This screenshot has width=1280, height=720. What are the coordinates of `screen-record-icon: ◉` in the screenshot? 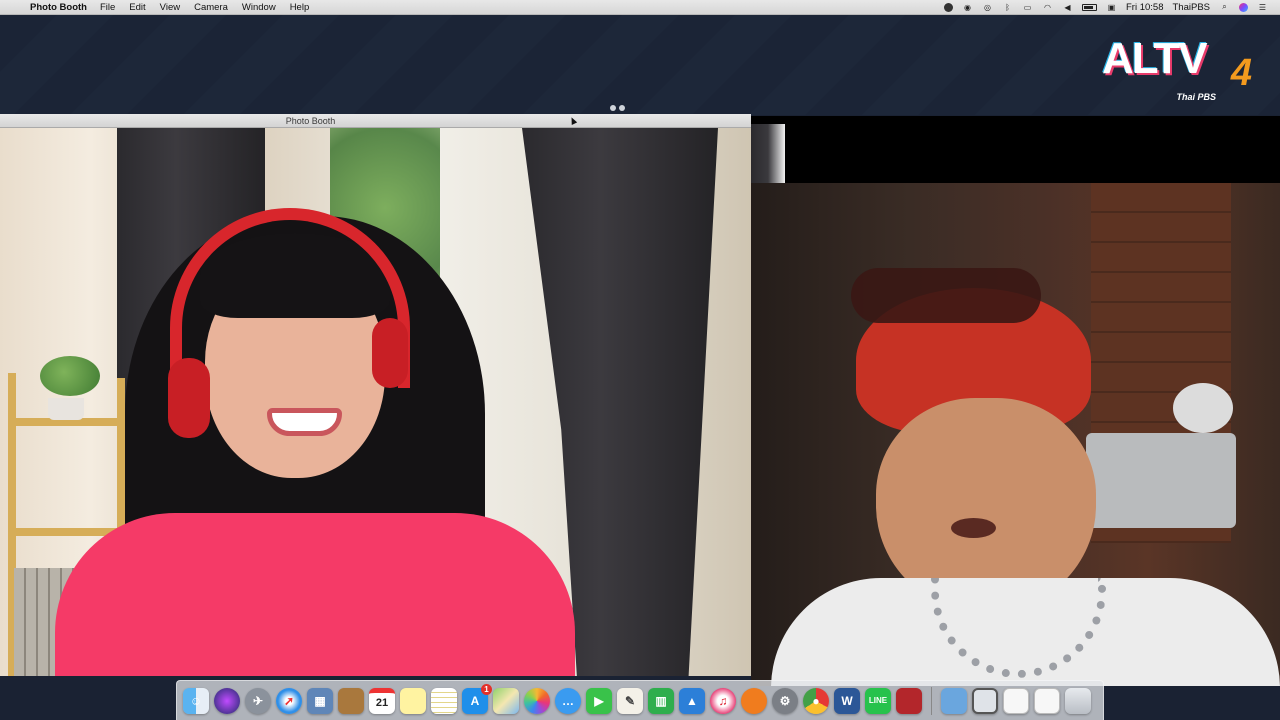 It's located at (967, 7).